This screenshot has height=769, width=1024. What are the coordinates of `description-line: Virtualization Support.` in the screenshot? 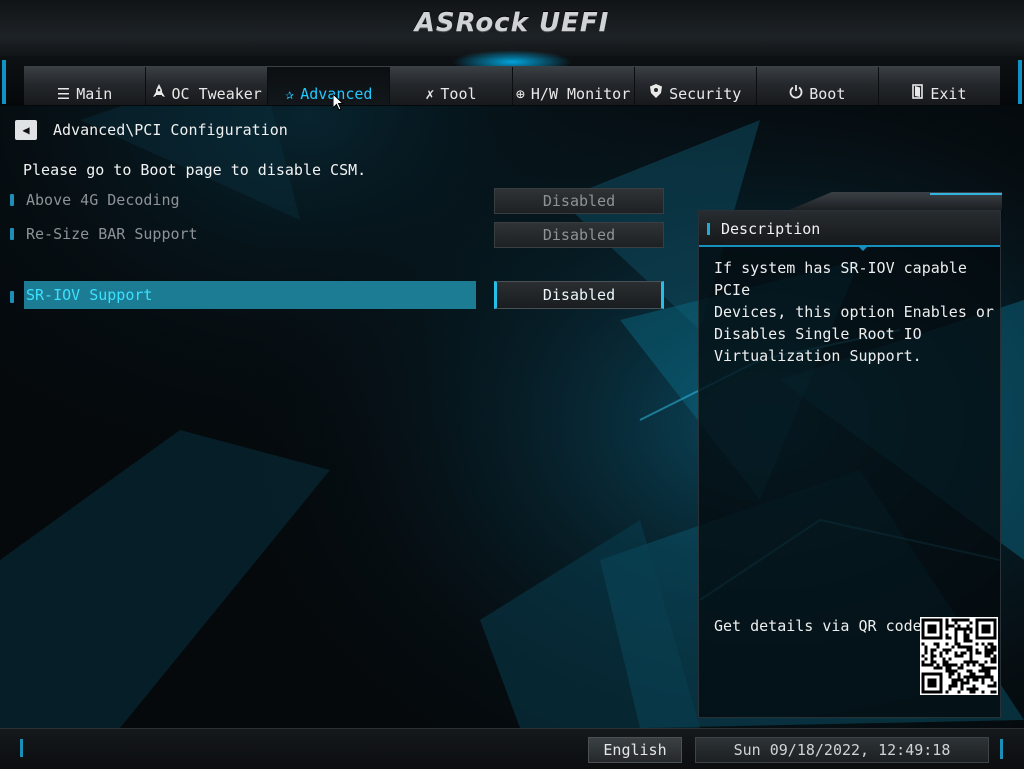 It's located at (818, 356).